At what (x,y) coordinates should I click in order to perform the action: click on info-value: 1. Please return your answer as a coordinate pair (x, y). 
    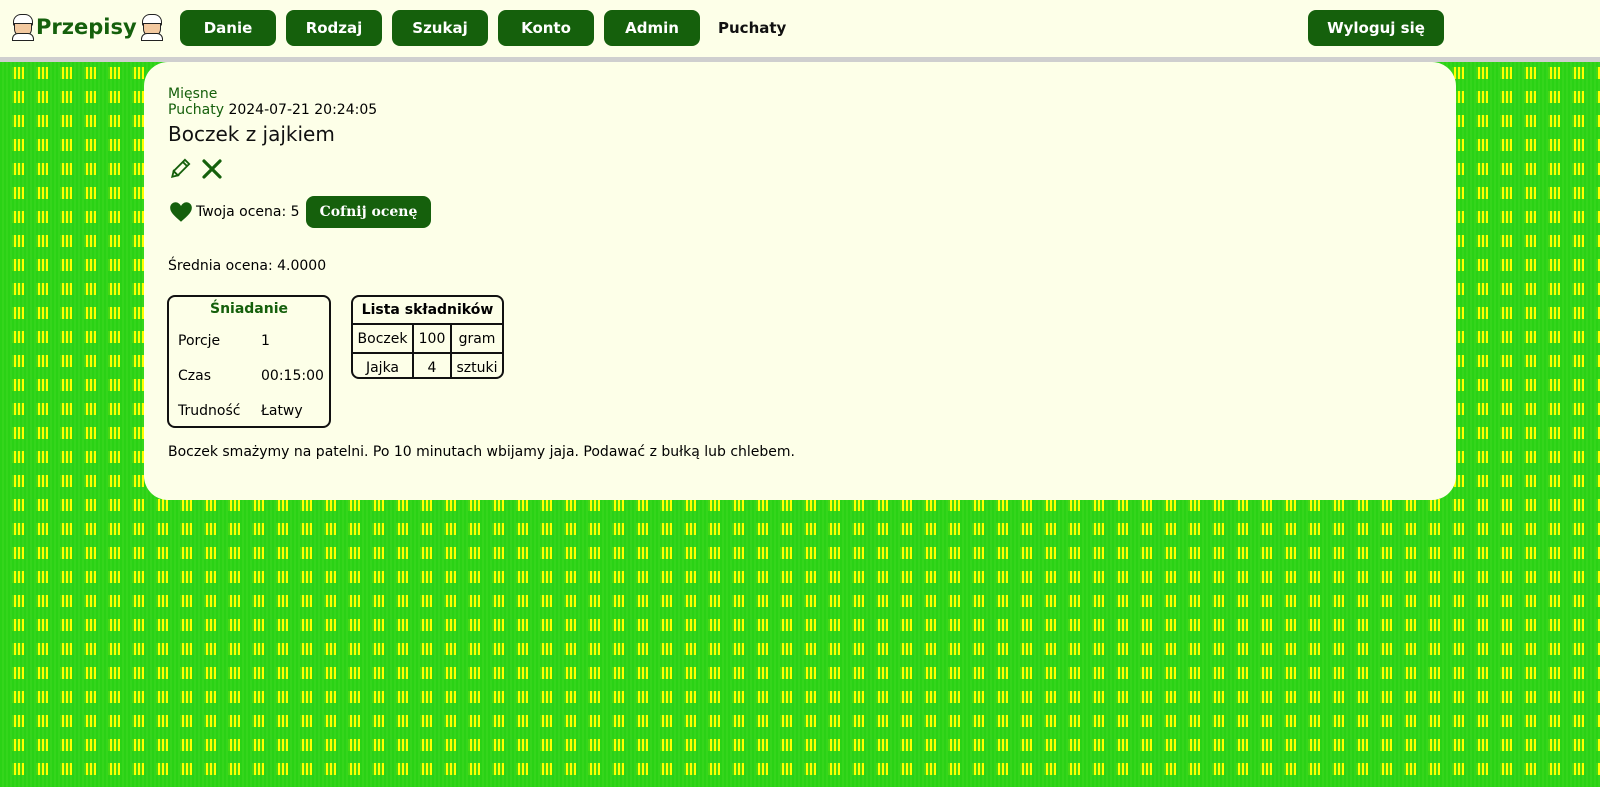
    Looking at the image, I should click on (265, 341).